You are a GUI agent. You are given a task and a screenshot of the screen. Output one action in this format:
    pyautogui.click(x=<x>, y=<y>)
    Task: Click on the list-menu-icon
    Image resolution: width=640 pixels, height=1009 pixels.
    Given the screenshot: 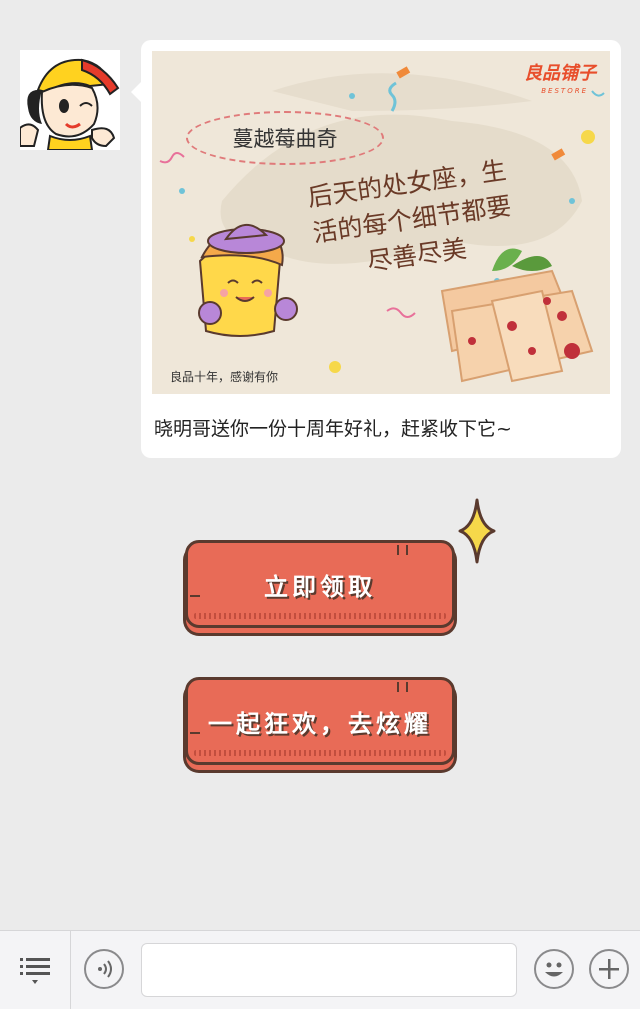 What is the action you would take?
    pyautogui.click(x=35, y=971)
    